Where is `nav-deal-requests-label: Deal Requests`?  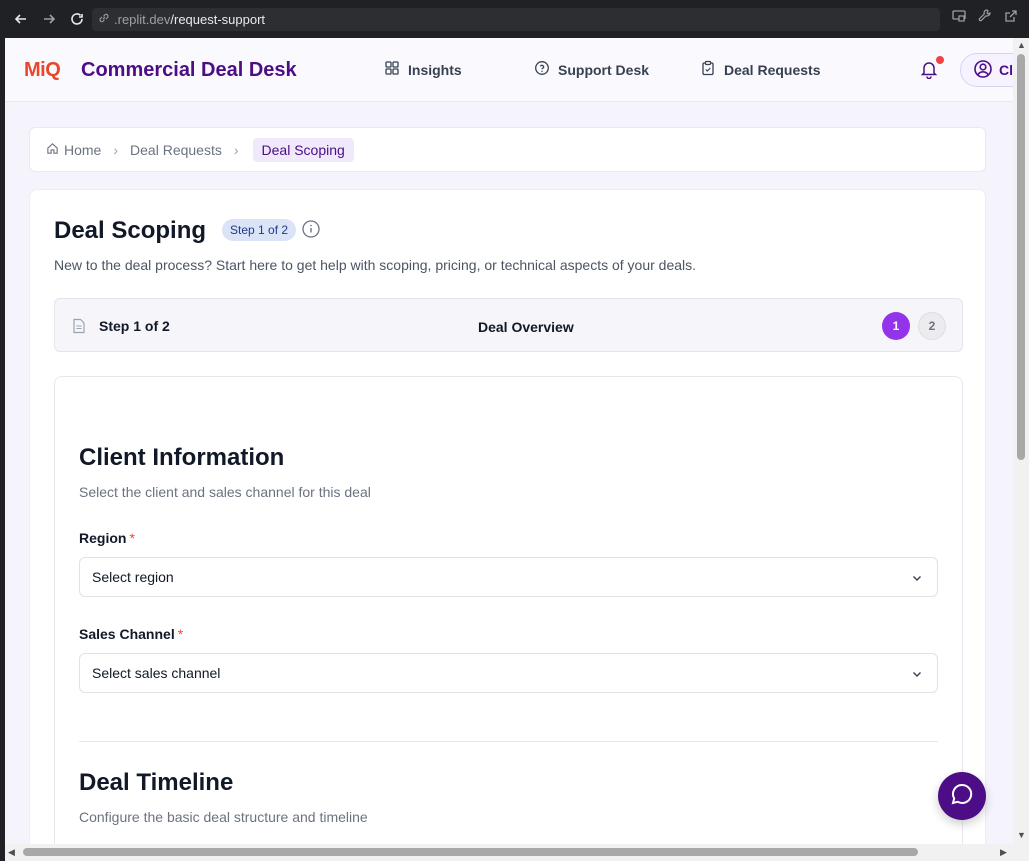 nav-deal-requests-label: Deal Requests is located at coordinates (772, 69).